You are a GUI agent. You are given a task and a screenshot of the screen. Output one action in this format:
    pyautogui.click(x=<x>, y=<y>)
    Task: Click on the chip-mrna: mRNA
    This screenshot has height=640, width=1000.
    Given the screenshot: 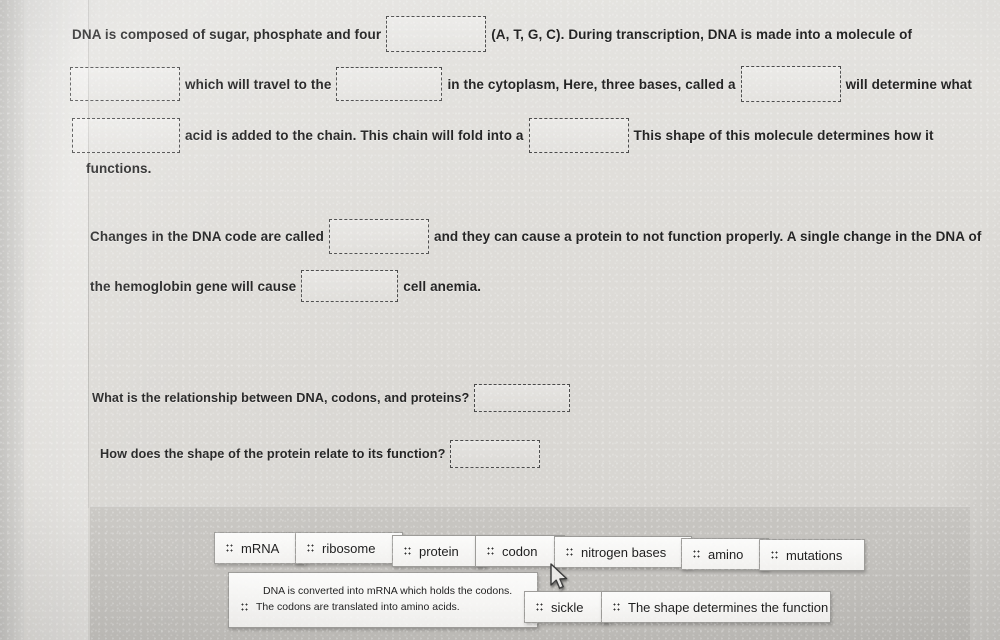 What is the action you would take?
    pyautogui.click(x=260, y=548)
    